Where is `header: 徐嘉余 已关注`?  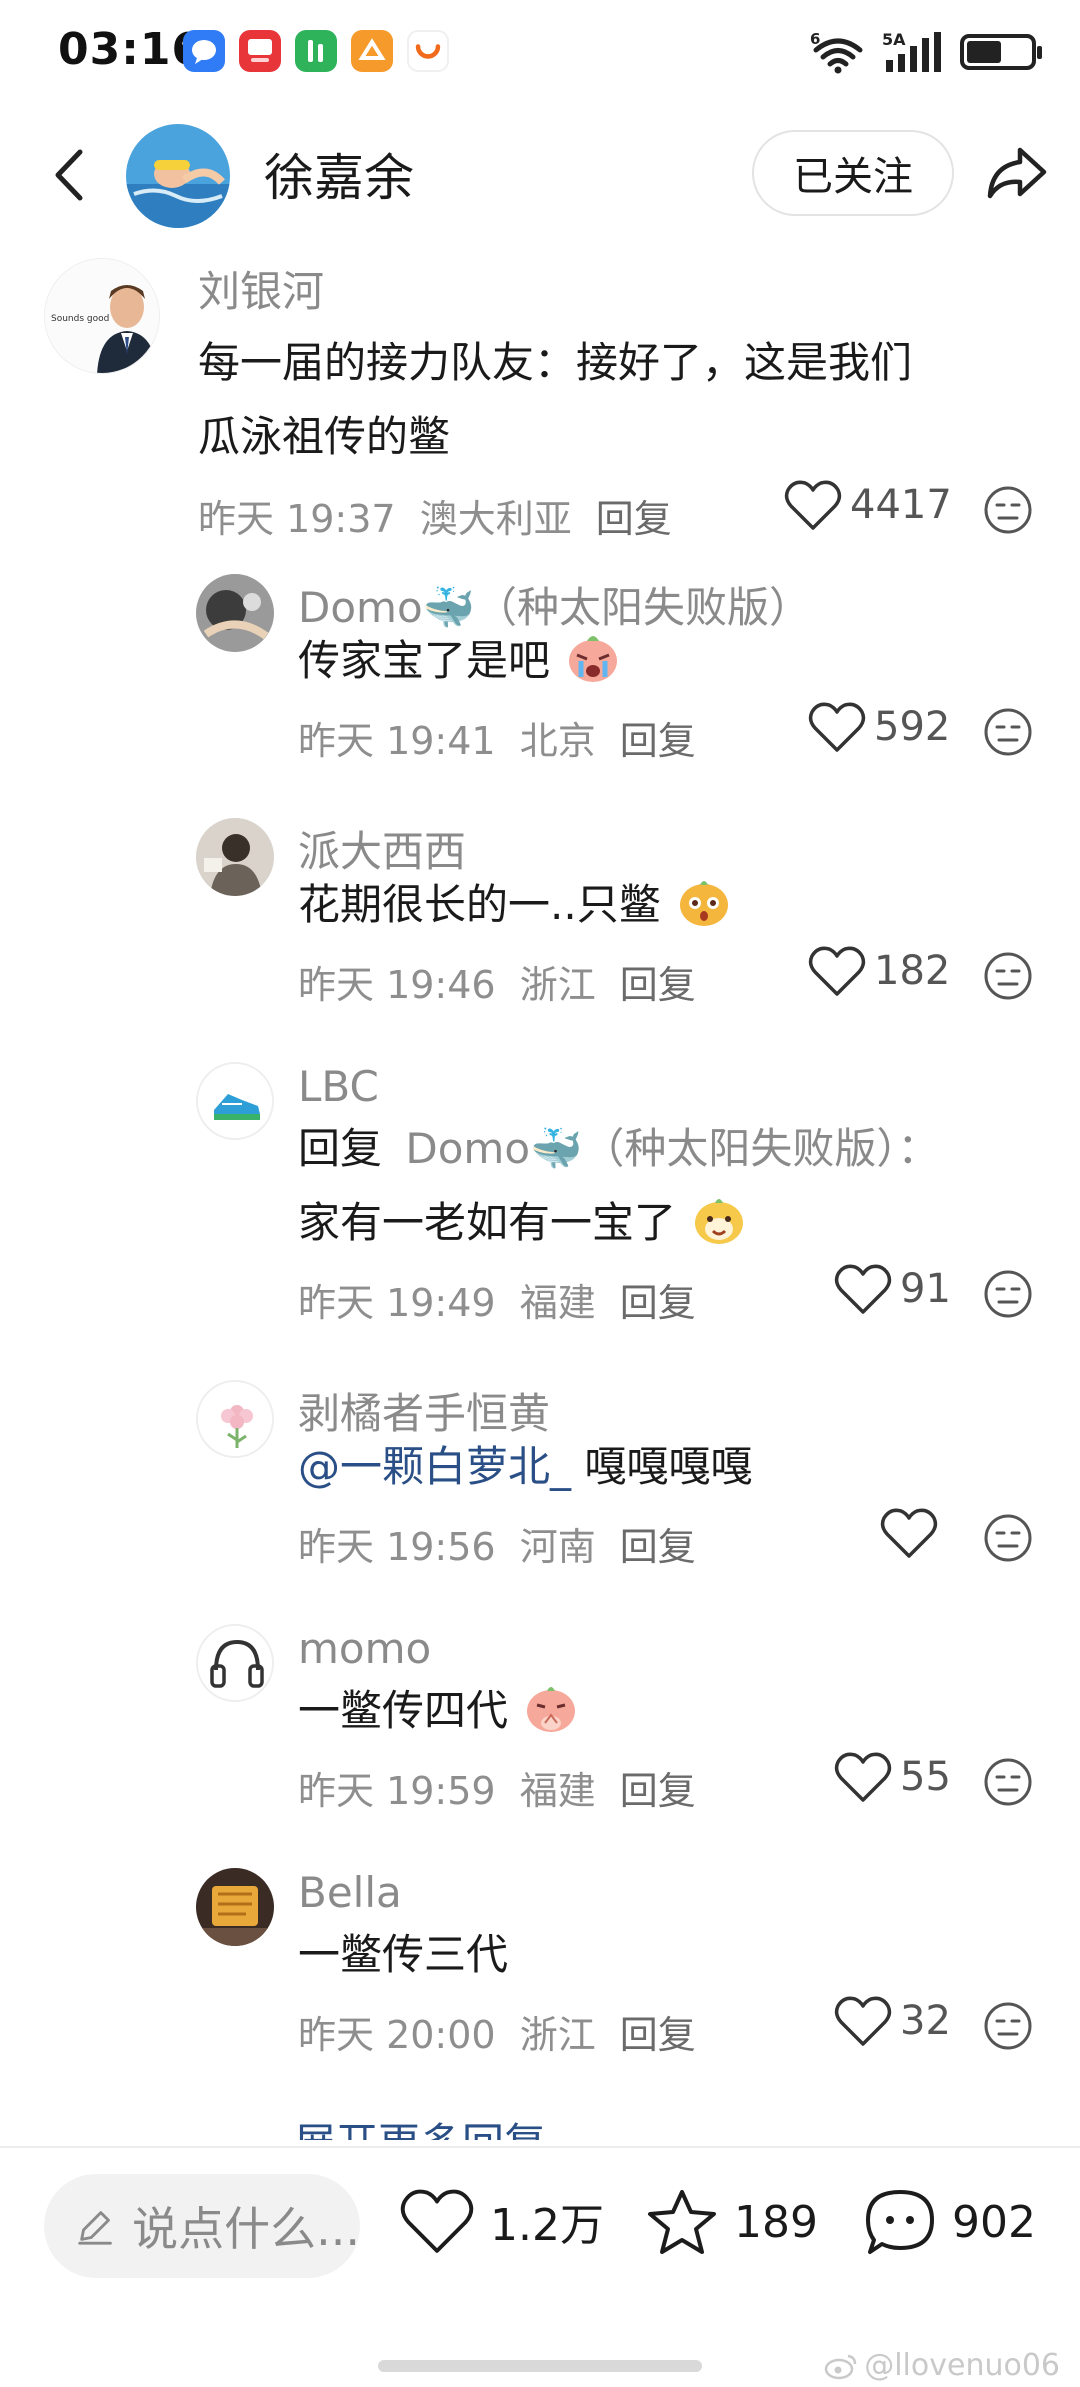
header: 徐嘉余 已关注 is located at coordinates (540, 175).